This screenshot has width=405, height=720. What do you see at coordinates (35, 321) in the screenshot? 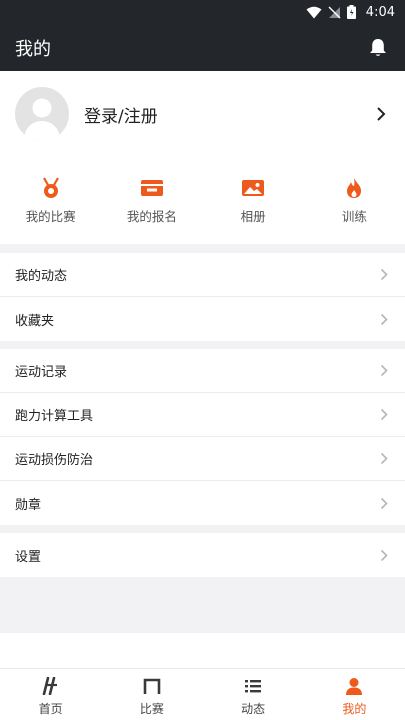
I see `menu-item-label: 收藏夹` at bounding box center [35, 321].